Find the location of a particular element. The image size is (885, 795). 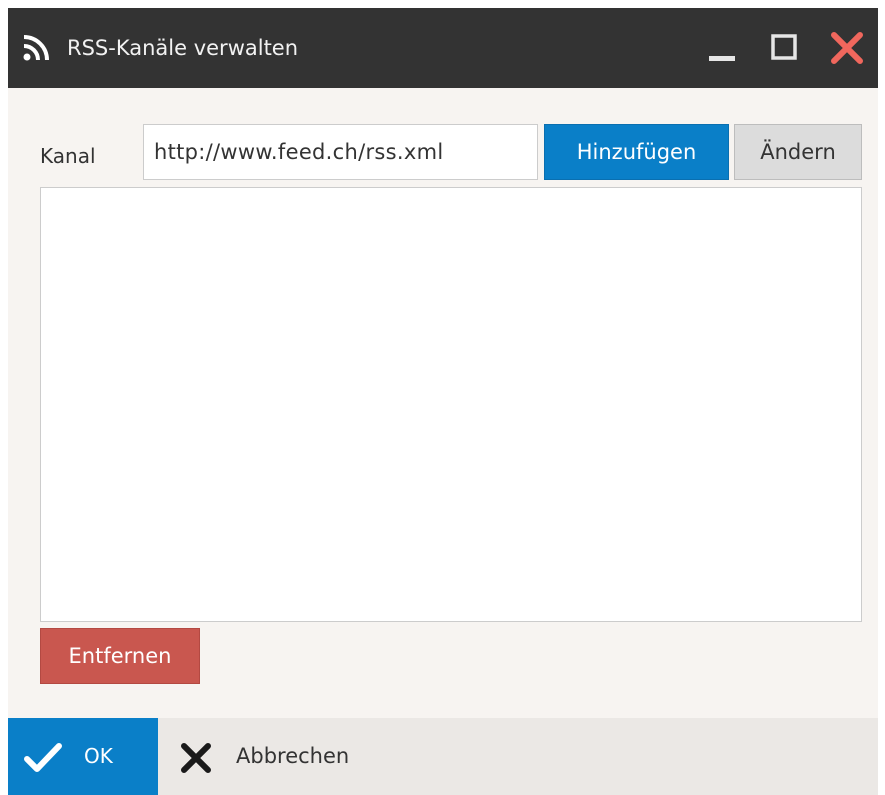

dialog-footer: OK Abbrechen is located at coordinates (443, 756).